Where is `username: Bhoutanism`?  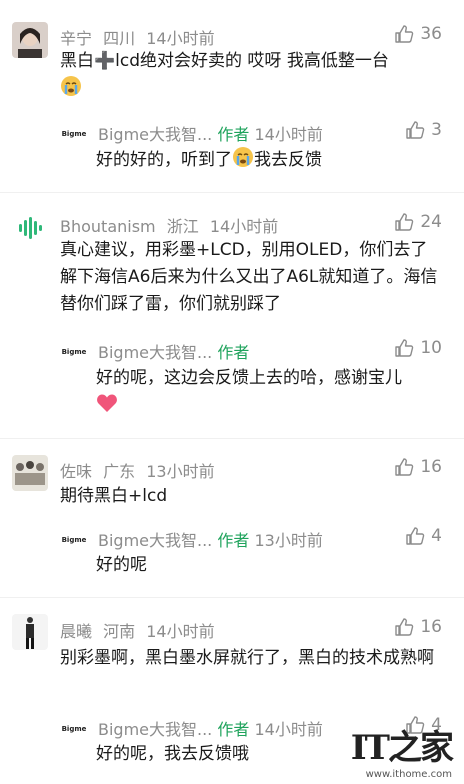
username: Bhoutanism is located at coordinates (108, 226).